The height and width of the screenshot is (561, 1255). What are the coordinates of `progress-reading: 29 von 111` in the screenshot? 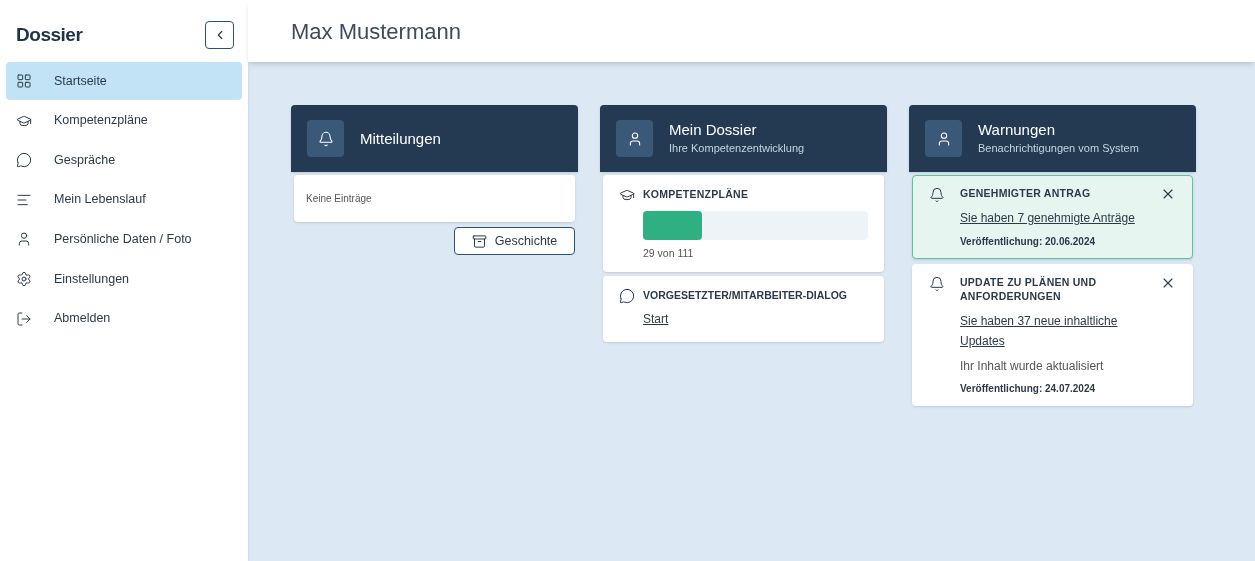 It's located at (669, 253).